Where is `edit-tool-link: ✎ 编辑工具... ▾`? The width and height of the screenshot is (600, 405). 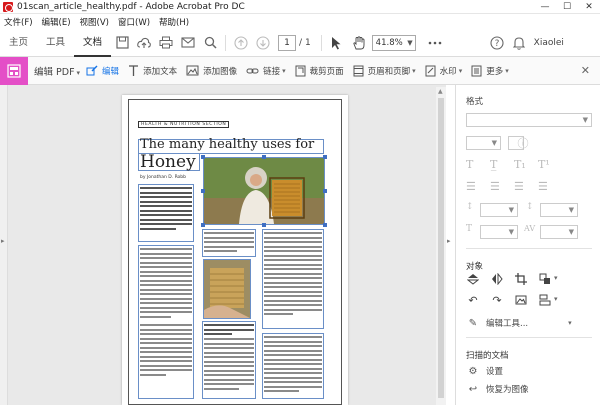
edit-tool-link: ✎ 编辑工具... ▾ is located at coordinates (519, 323).